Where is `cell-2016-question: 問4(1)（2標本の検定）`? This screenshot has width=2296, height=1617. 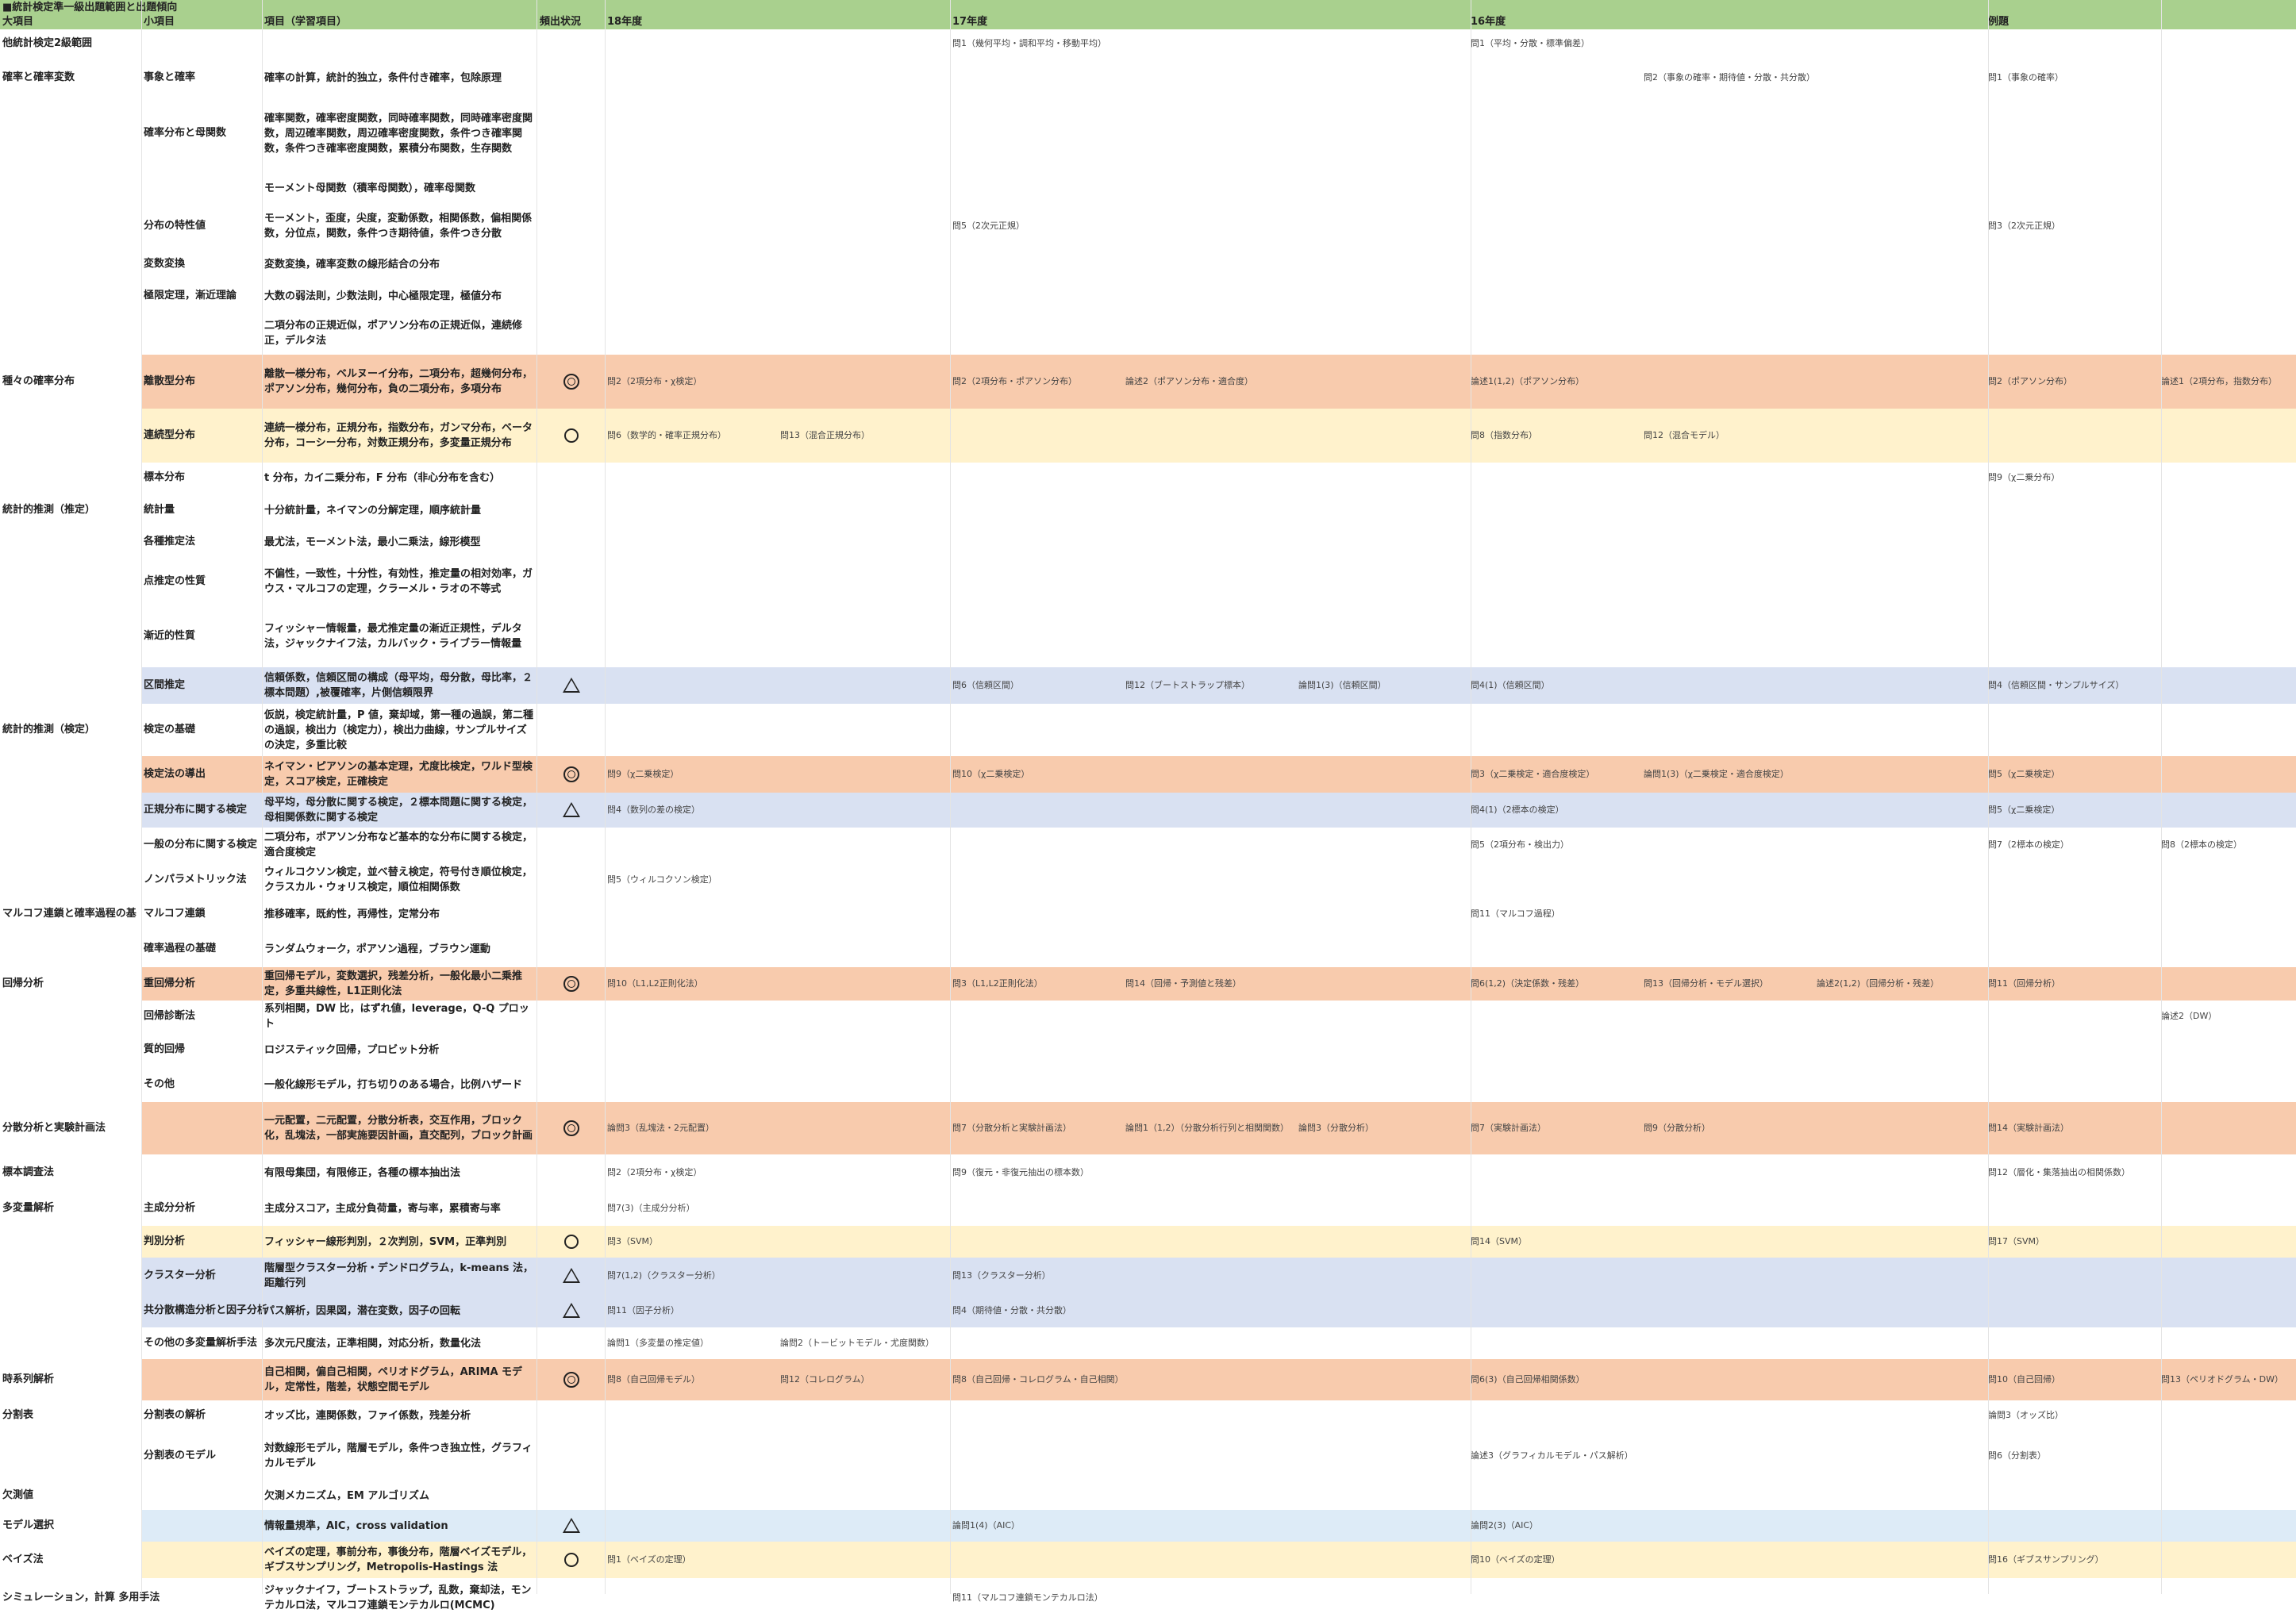 cell-2016-question: 問4(1)（2標本の検定） is located at coordinates (1517, 809).